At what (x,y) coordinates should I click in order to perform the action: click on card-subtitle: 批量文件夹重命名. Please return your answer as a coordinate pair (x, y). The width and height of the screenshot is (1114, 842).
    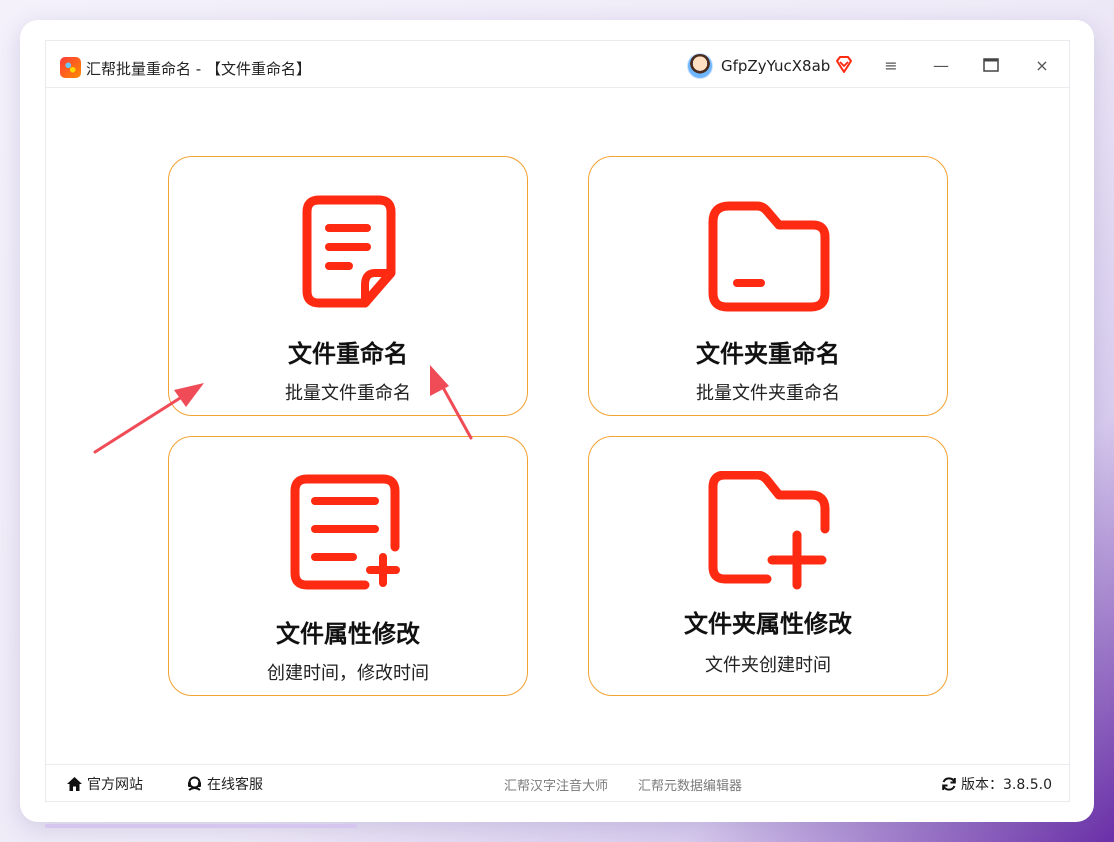
    Looking at the image, I should click on (768, 393).